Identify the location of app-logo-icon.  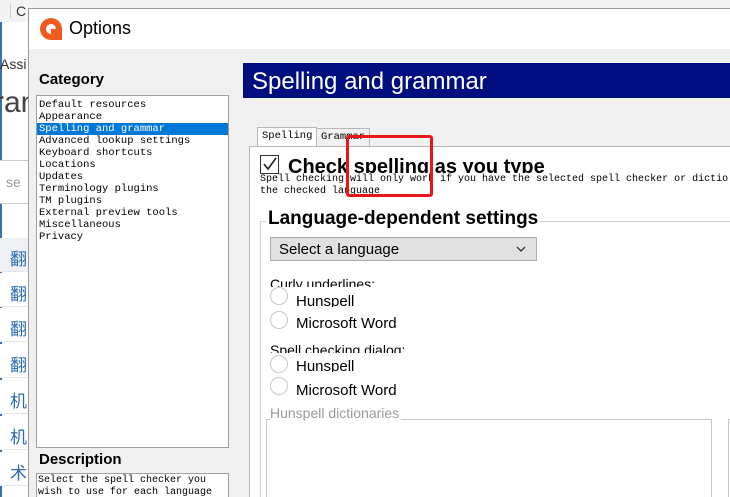
(51, 29).